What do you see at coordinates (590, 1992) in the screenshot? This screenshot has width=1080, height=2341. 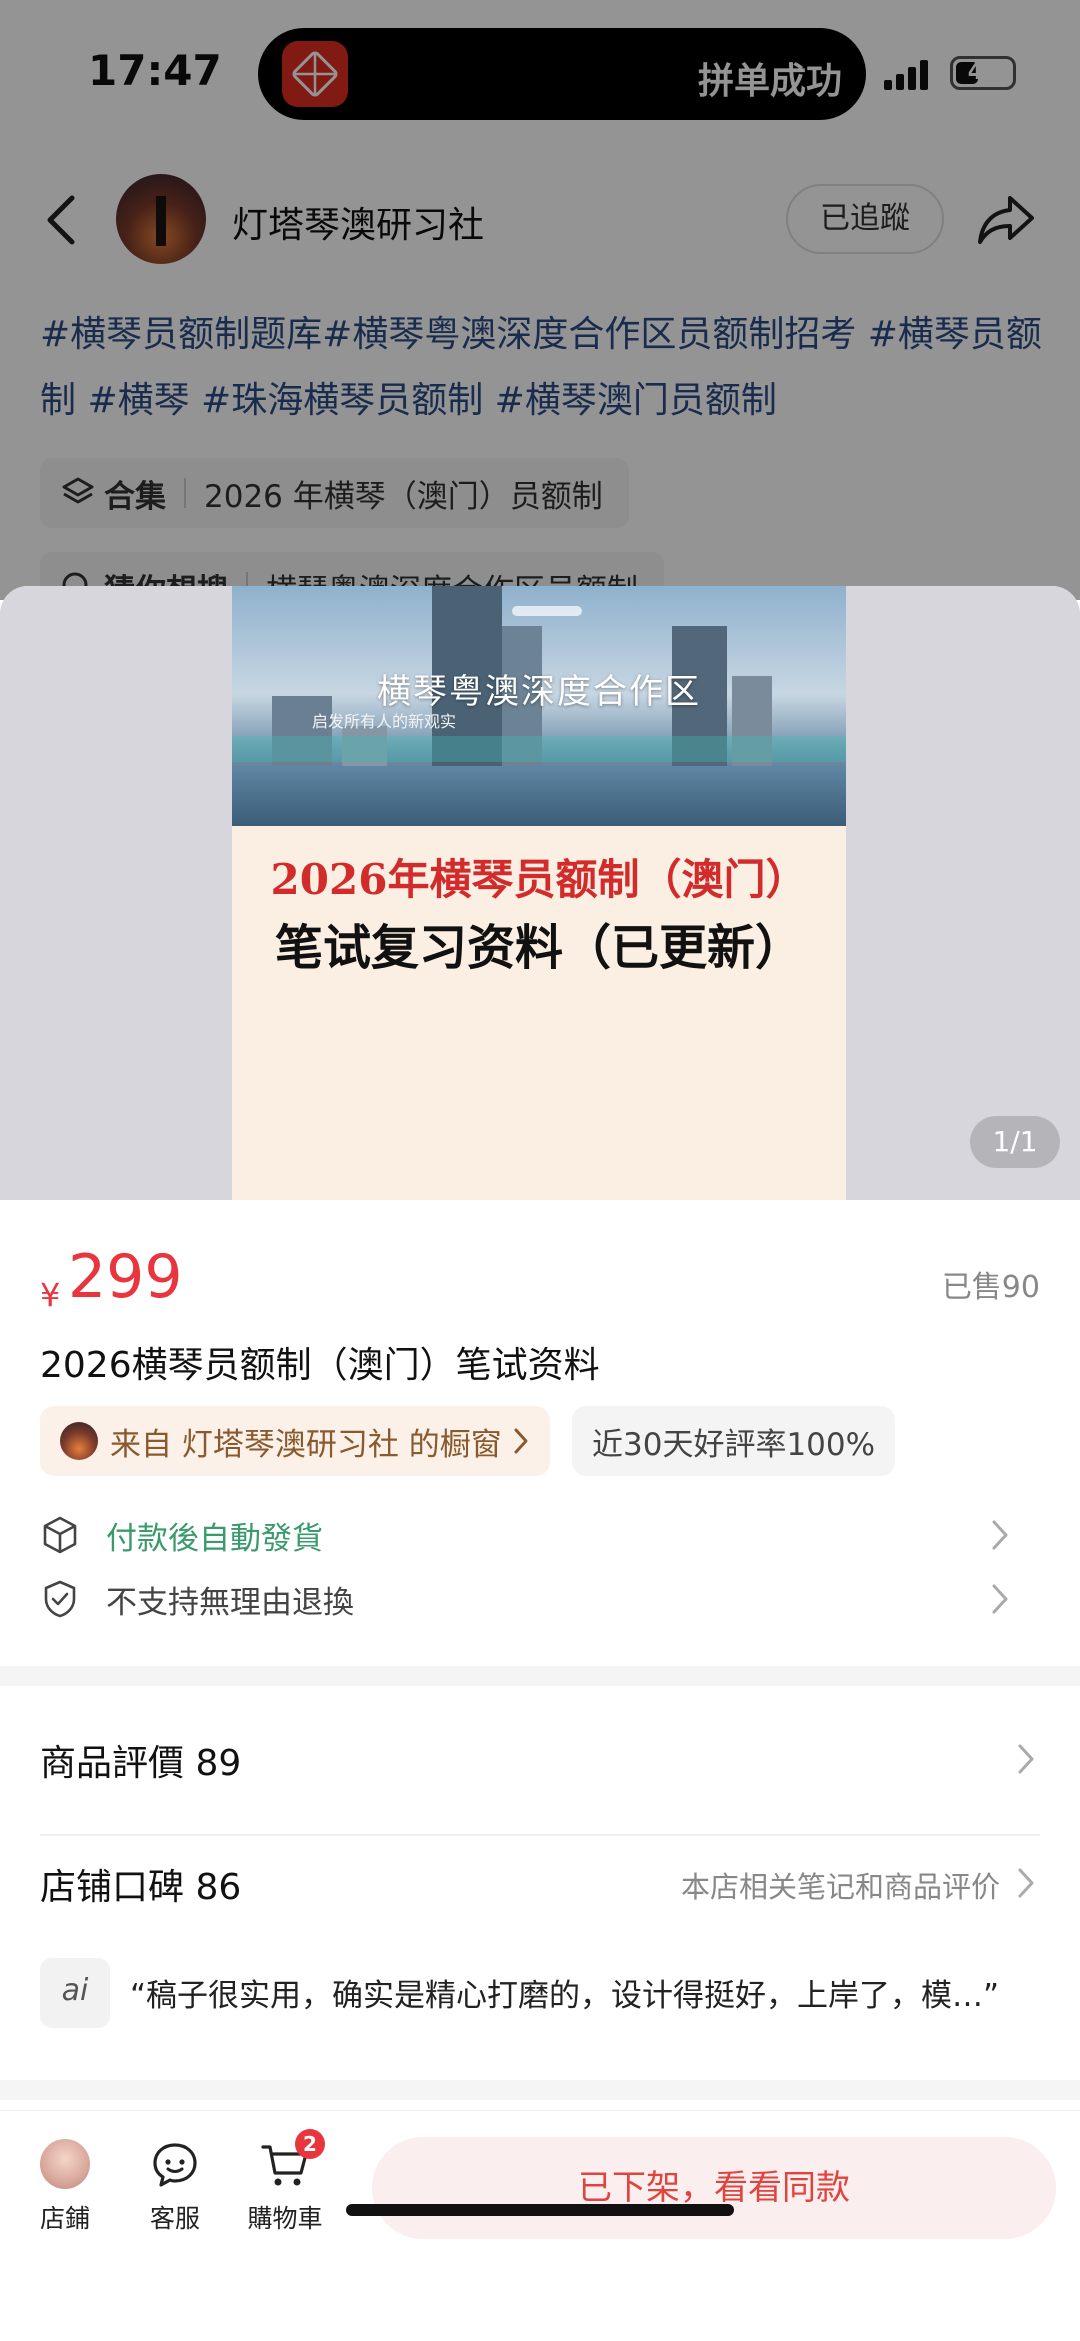 I see `review-quote: “稿子很实用，确实是精心打磨的，设计得挺好，上岸了，模…”` at bounding box center [590, 1992].